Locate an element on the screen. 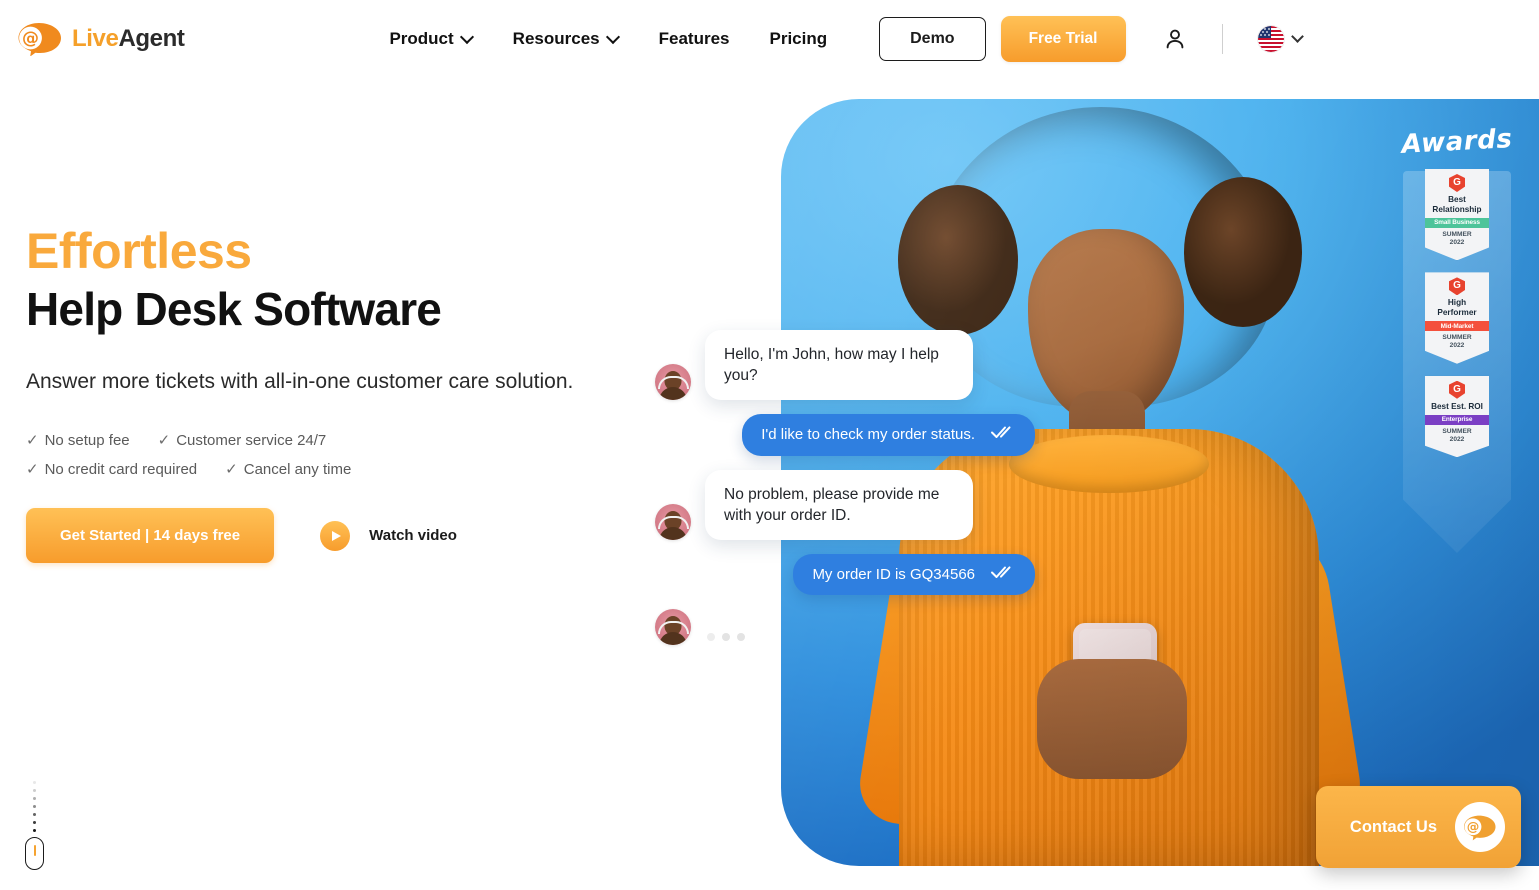 This screenshot has width=1539, height=890. nav-label-features: Features is located at coordinates (694, 38).